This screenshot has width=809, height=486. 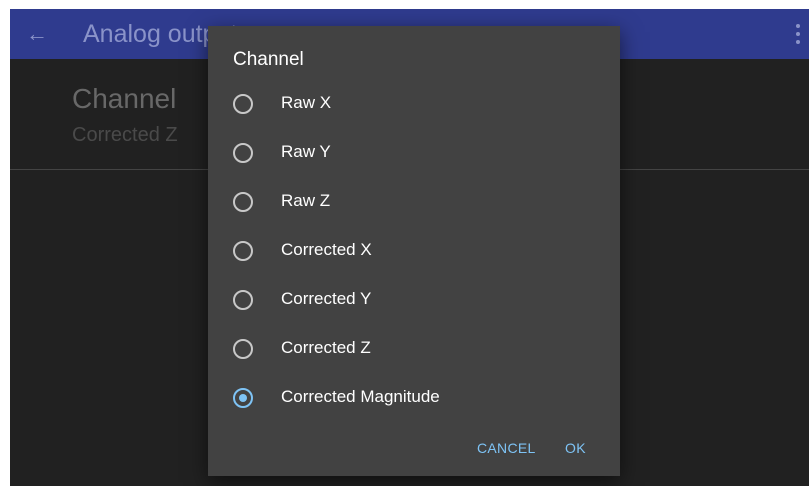 What do you see at coordinates (414, 301) in the screenshot?
I see `channel-option: Corrected Y` at bounding box center [414, 301].